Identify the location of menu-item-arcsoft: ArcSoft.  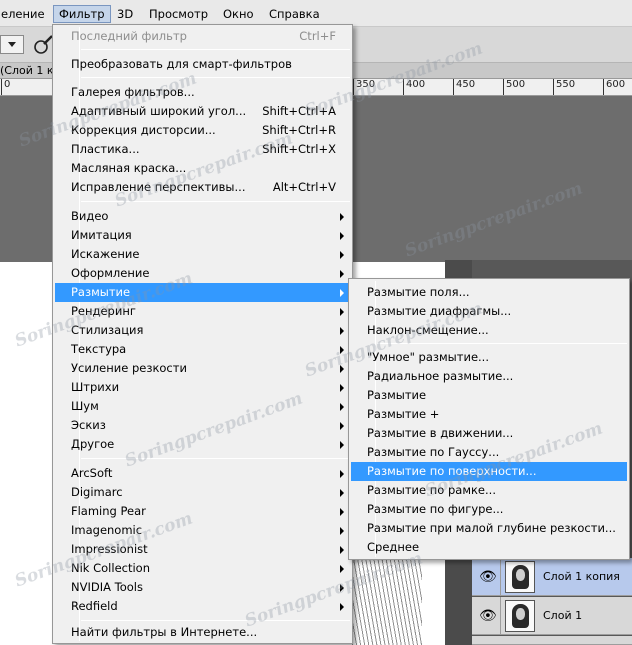
(202, 473).